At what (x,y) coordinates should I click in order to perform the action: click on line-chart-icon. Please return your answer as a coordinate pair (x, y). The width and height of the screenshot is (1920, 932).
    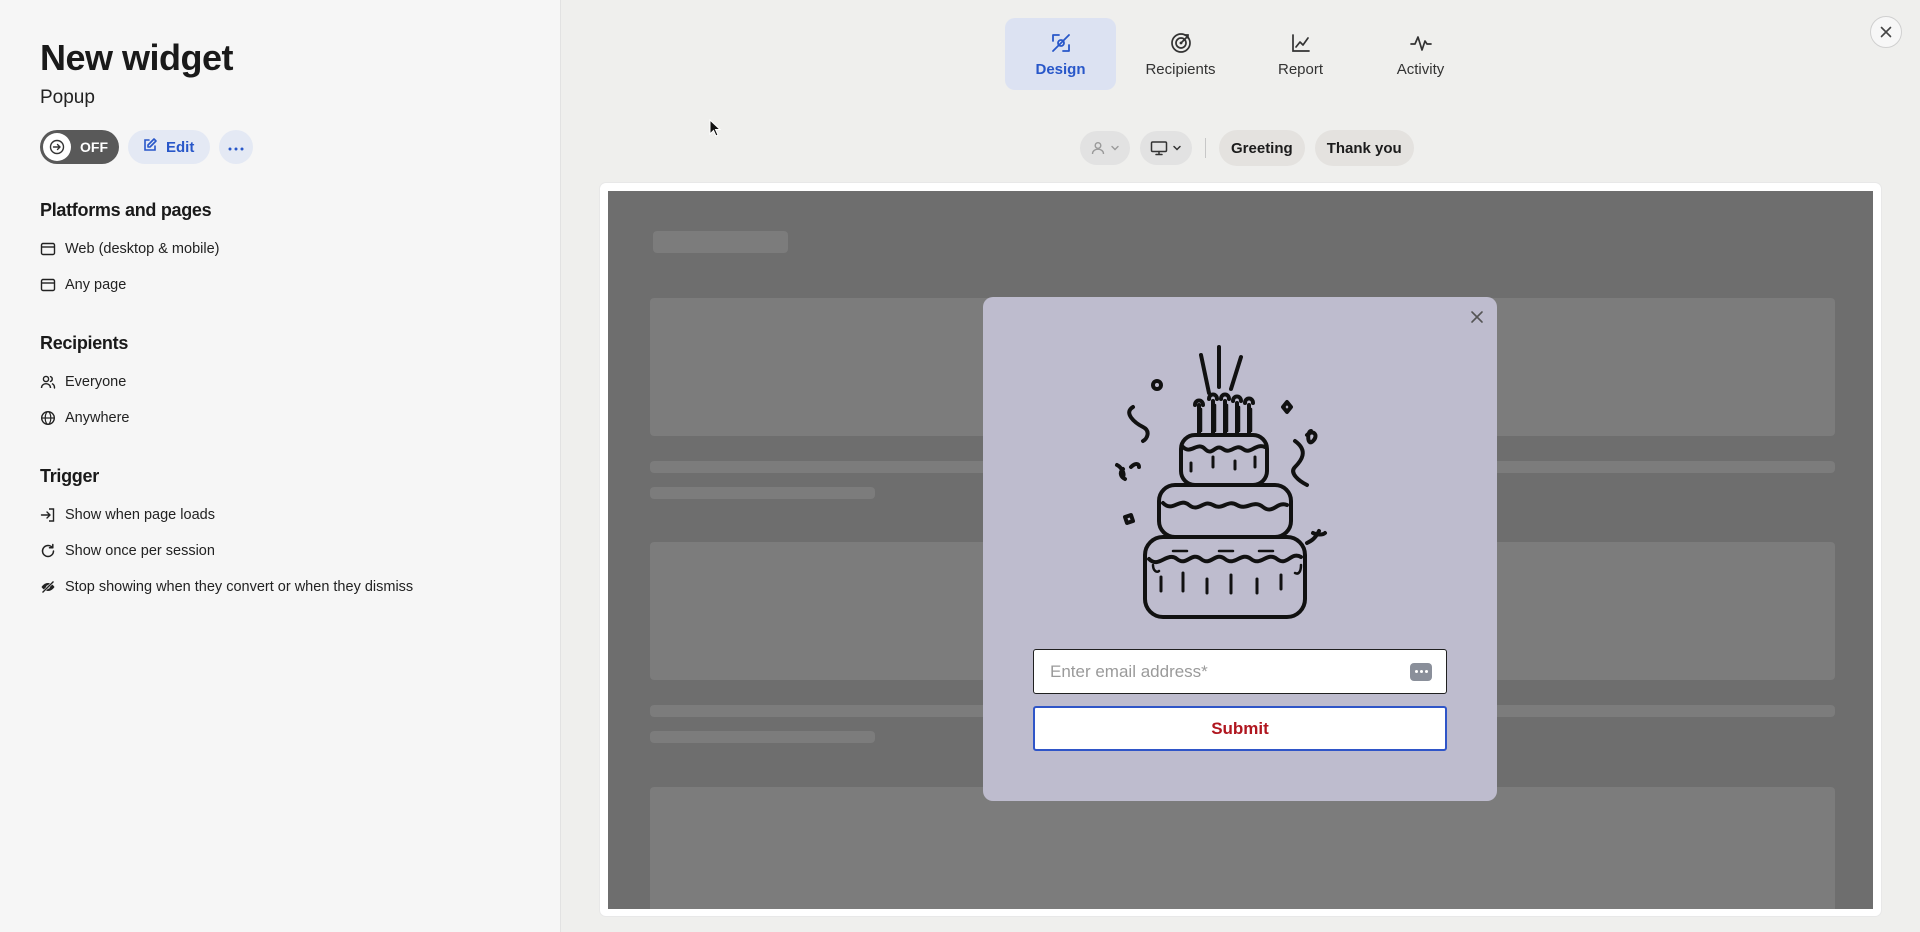
    Looking at the image, I should click on (1300, 42).